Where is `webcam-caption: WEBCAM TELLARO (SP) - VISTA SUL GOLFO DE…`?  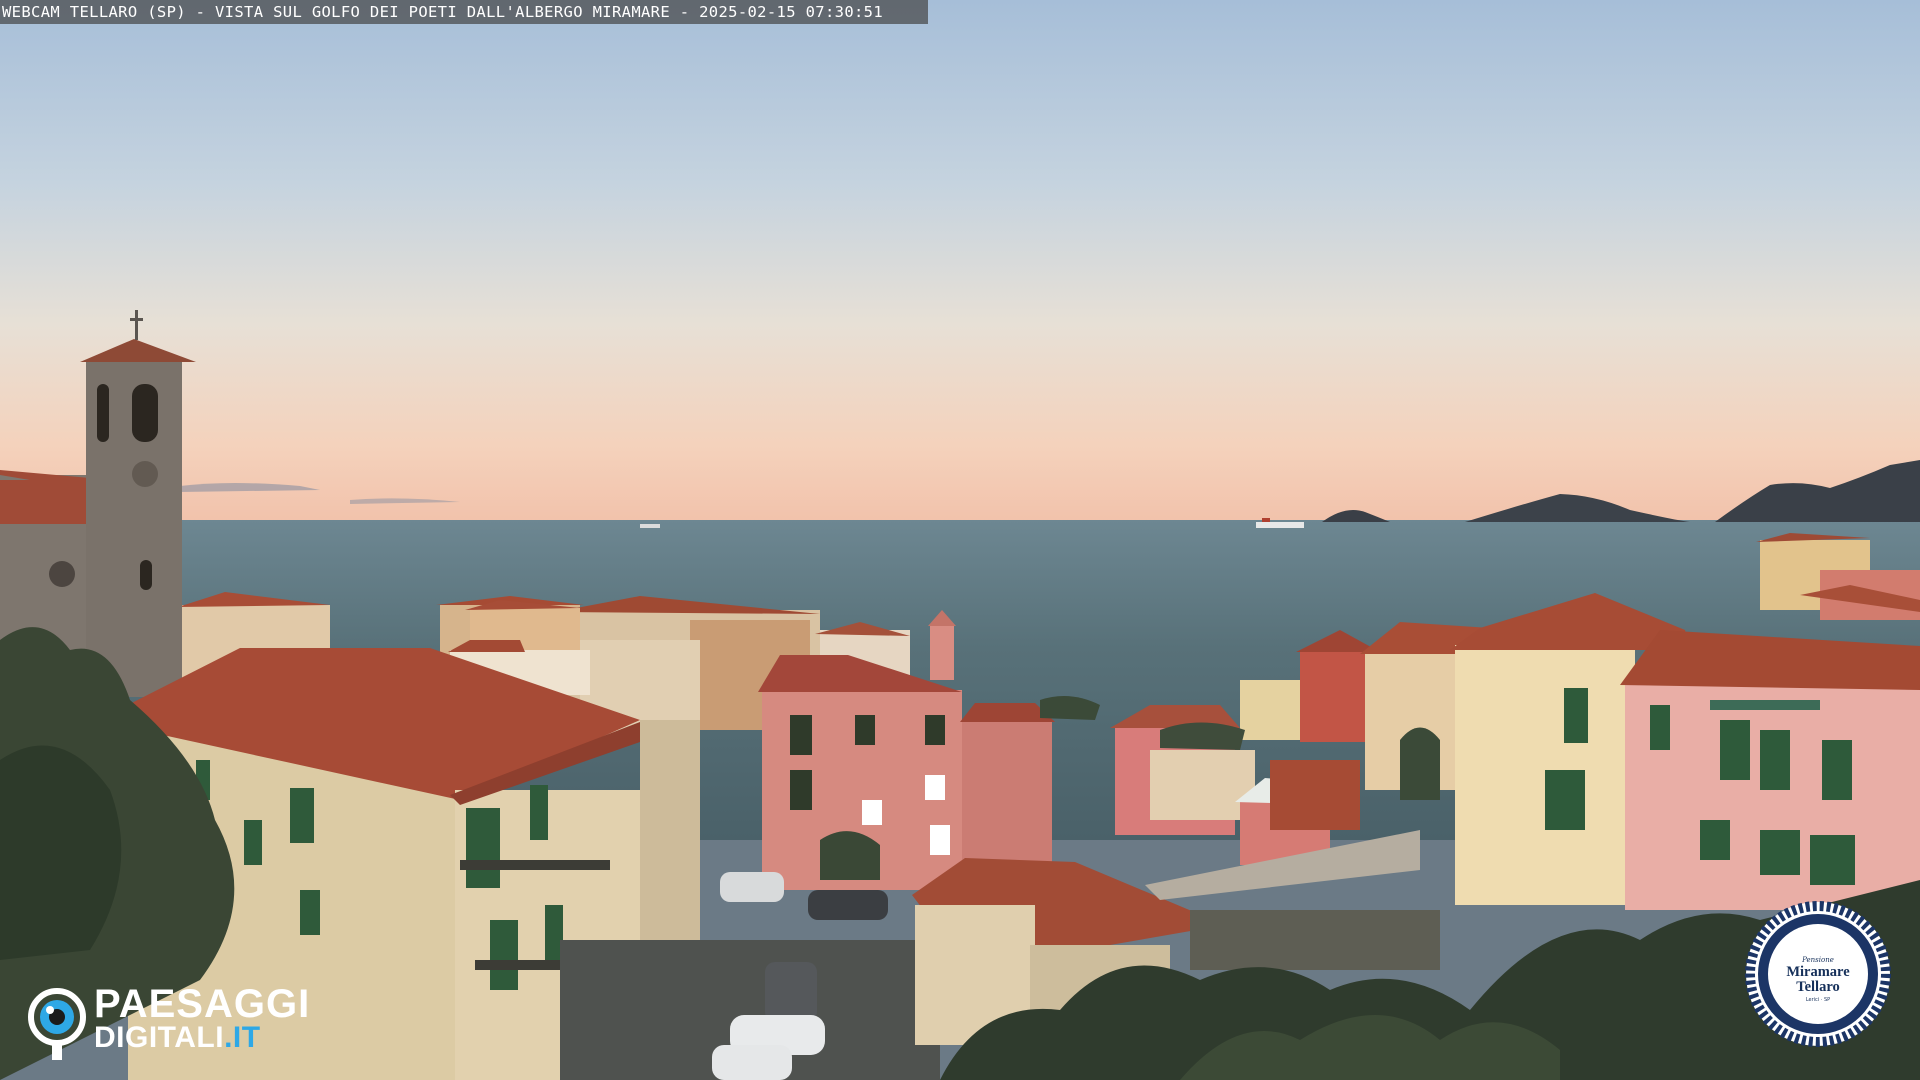
webcam-caption: WEBCAM TELLARO (SP) - VISTA SUL GOLFO DE… is located at coordinates (464, 12).